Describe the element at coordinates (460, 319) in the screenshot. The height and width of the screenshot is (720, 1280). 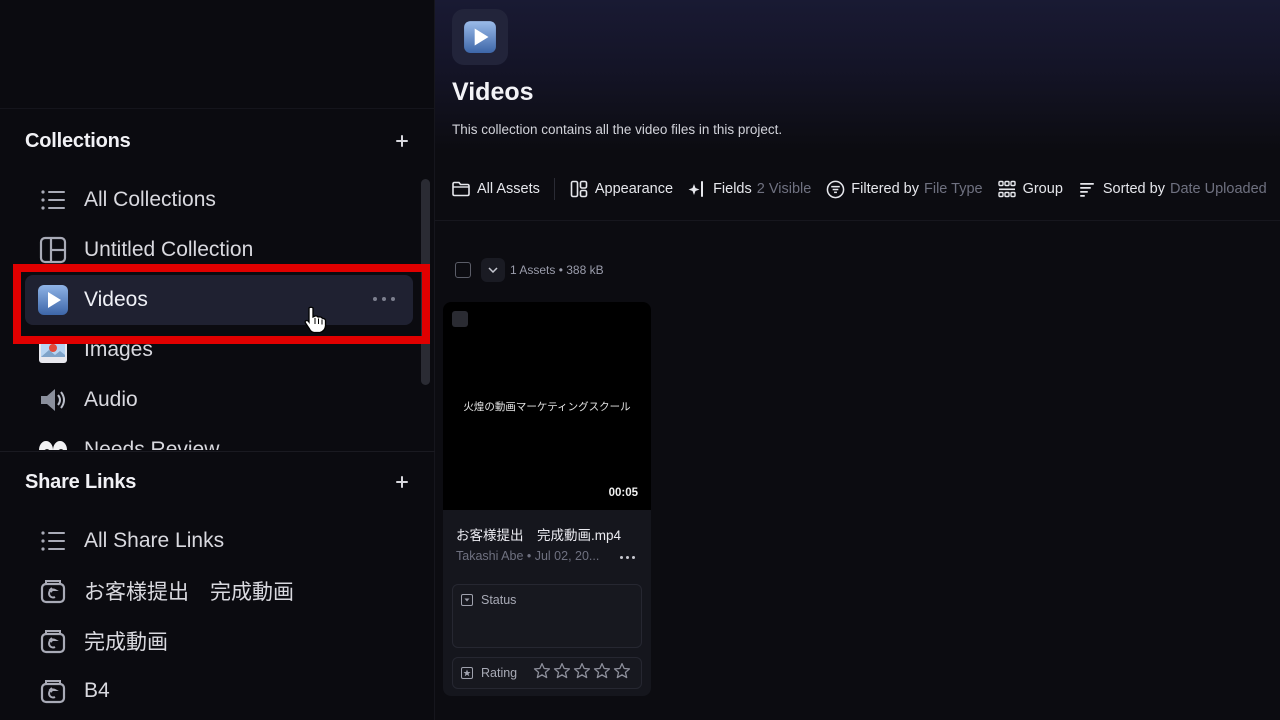
I see `asset-checkbox` at that location.